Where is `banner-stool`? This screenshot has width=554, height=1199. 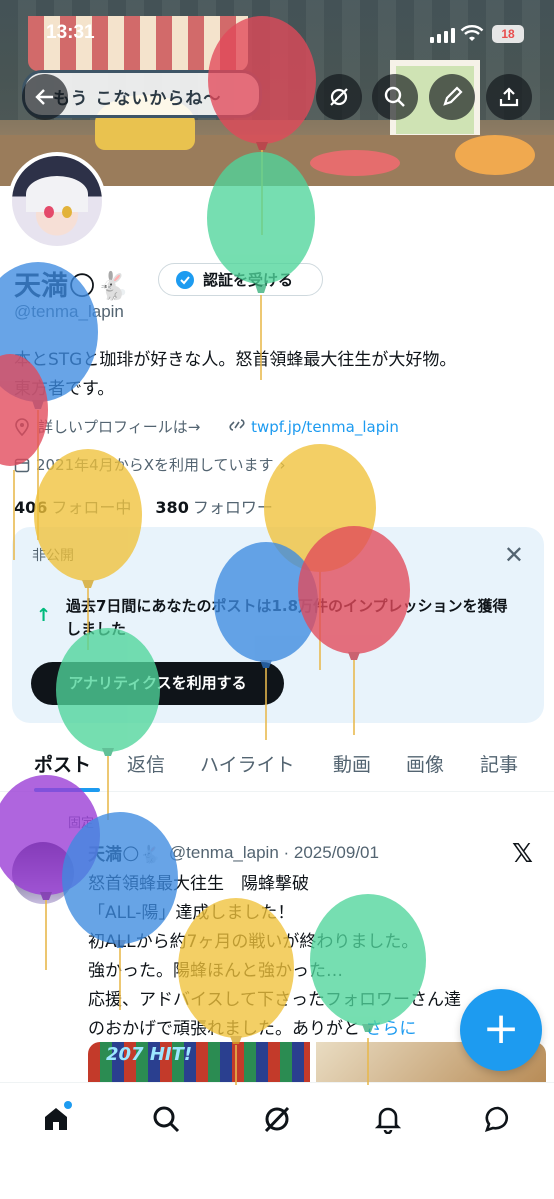
banner-stool is located at coordinates (495, 155).